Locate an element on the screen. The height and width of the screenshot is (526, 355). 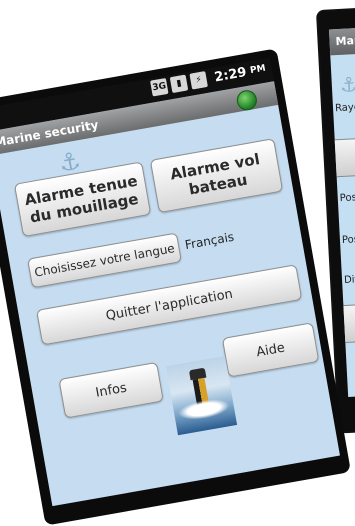
secondary-title: Mari is located at coordinates (341, 40).